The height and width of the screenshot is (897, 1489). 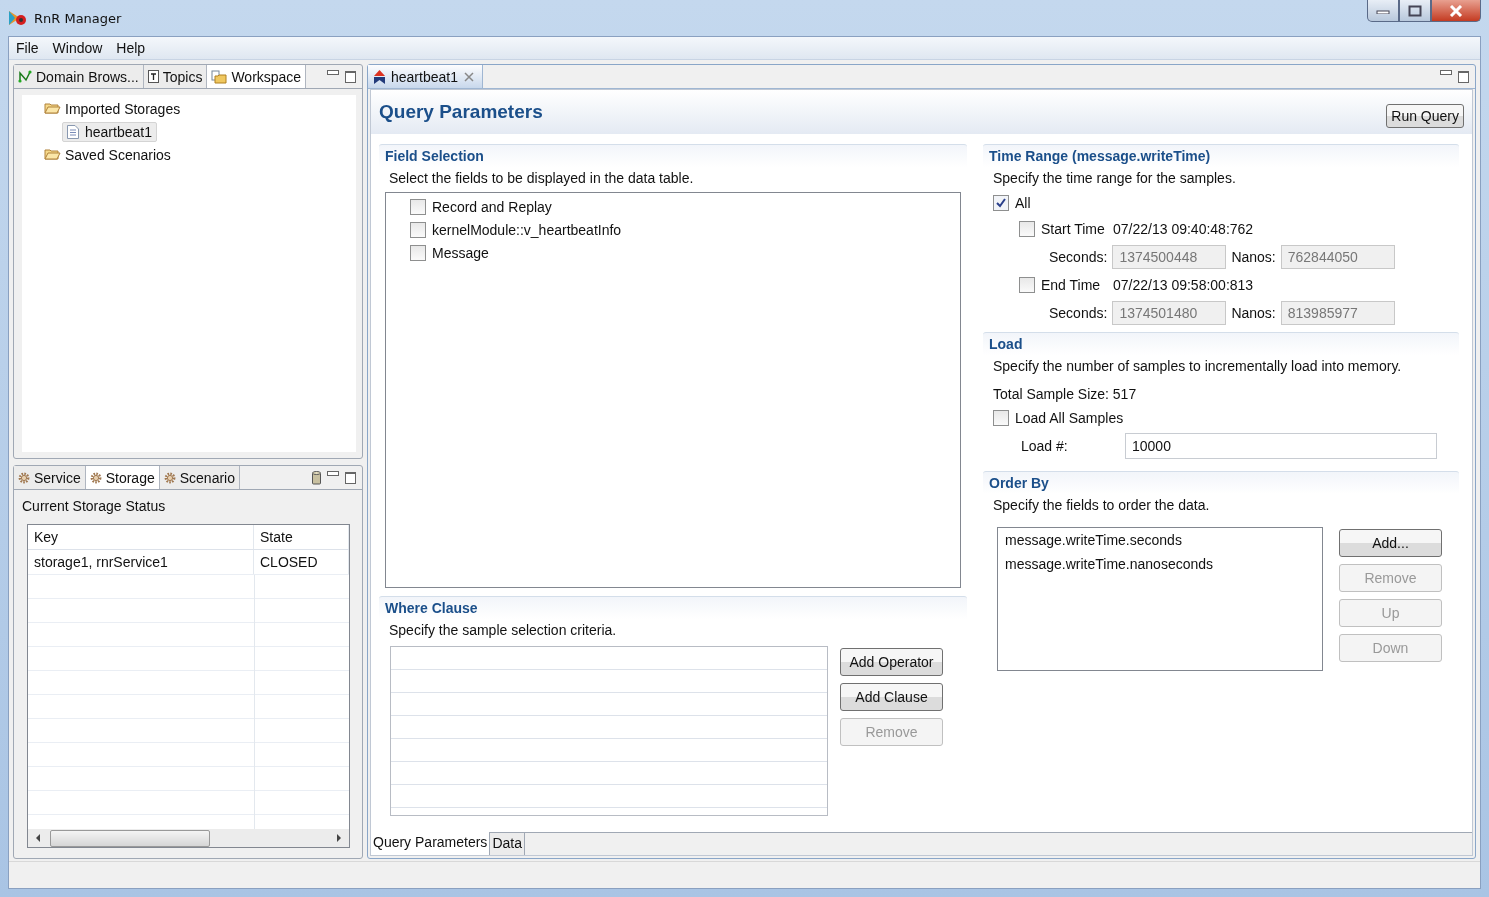 What do you see at coordinates (118, 154) in the screenshot?
I see `tree-item: Saved Scenarios` at bounding box center [118, 154].